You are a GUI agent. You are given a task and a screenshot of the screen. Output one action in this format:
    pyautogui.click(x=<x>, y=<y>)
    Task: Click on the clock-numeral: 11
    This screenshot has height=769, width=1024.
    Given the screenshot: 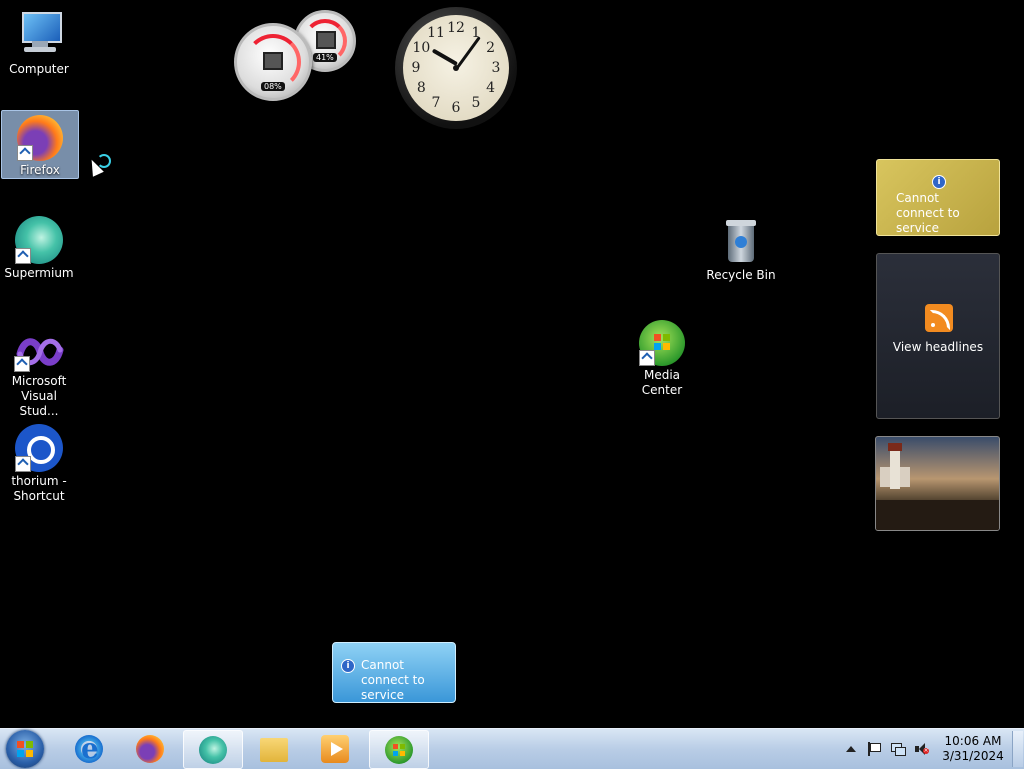 What is the action you would take?
    pyautogui.click(x=436, y=33)
    